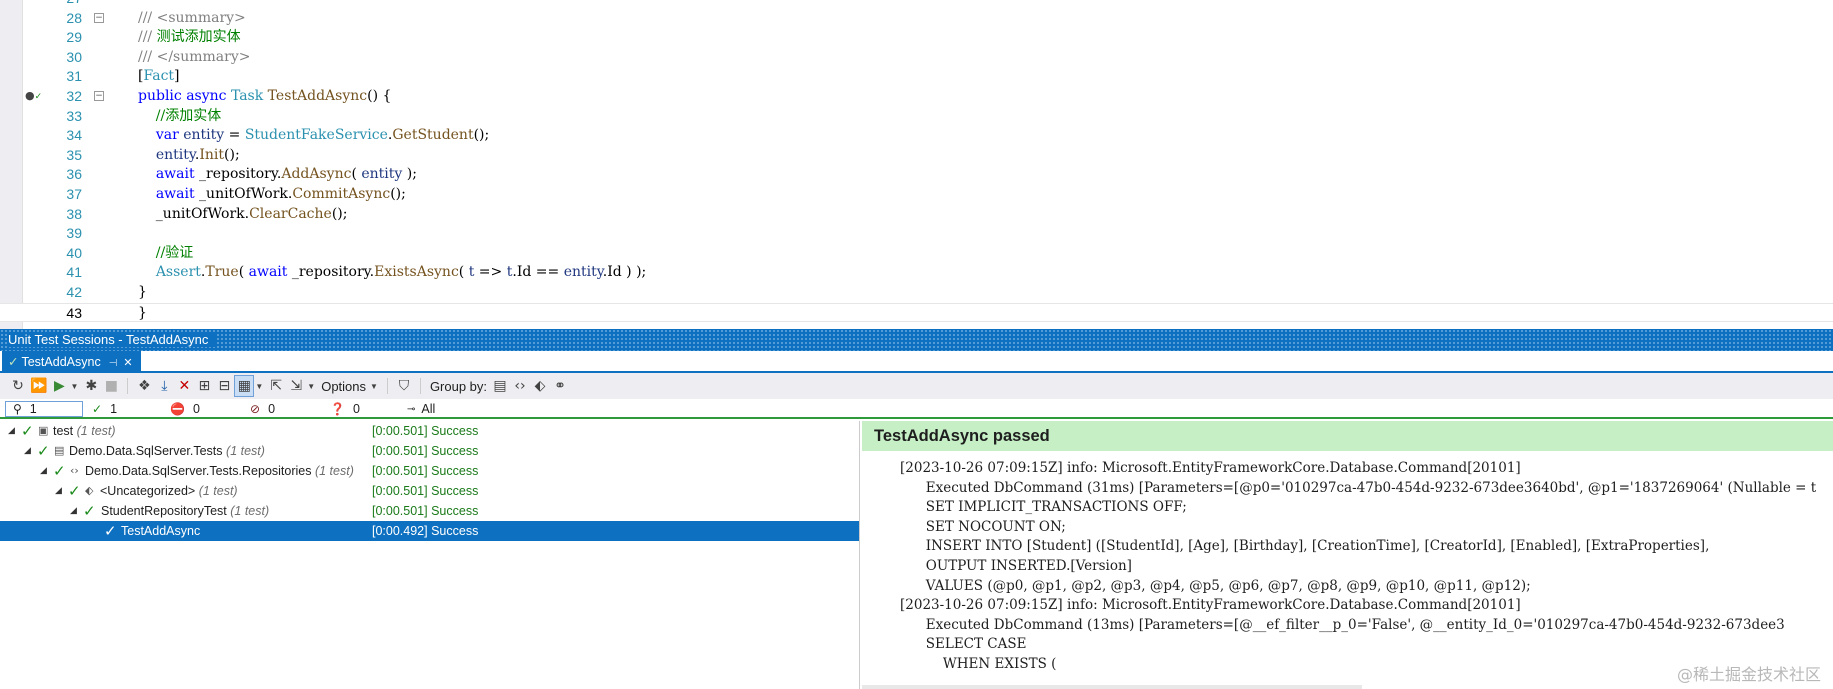 The height and width of the screenshot is (689, 1833). I want to click on run-all-icon: ⏩, so click(38, 386).